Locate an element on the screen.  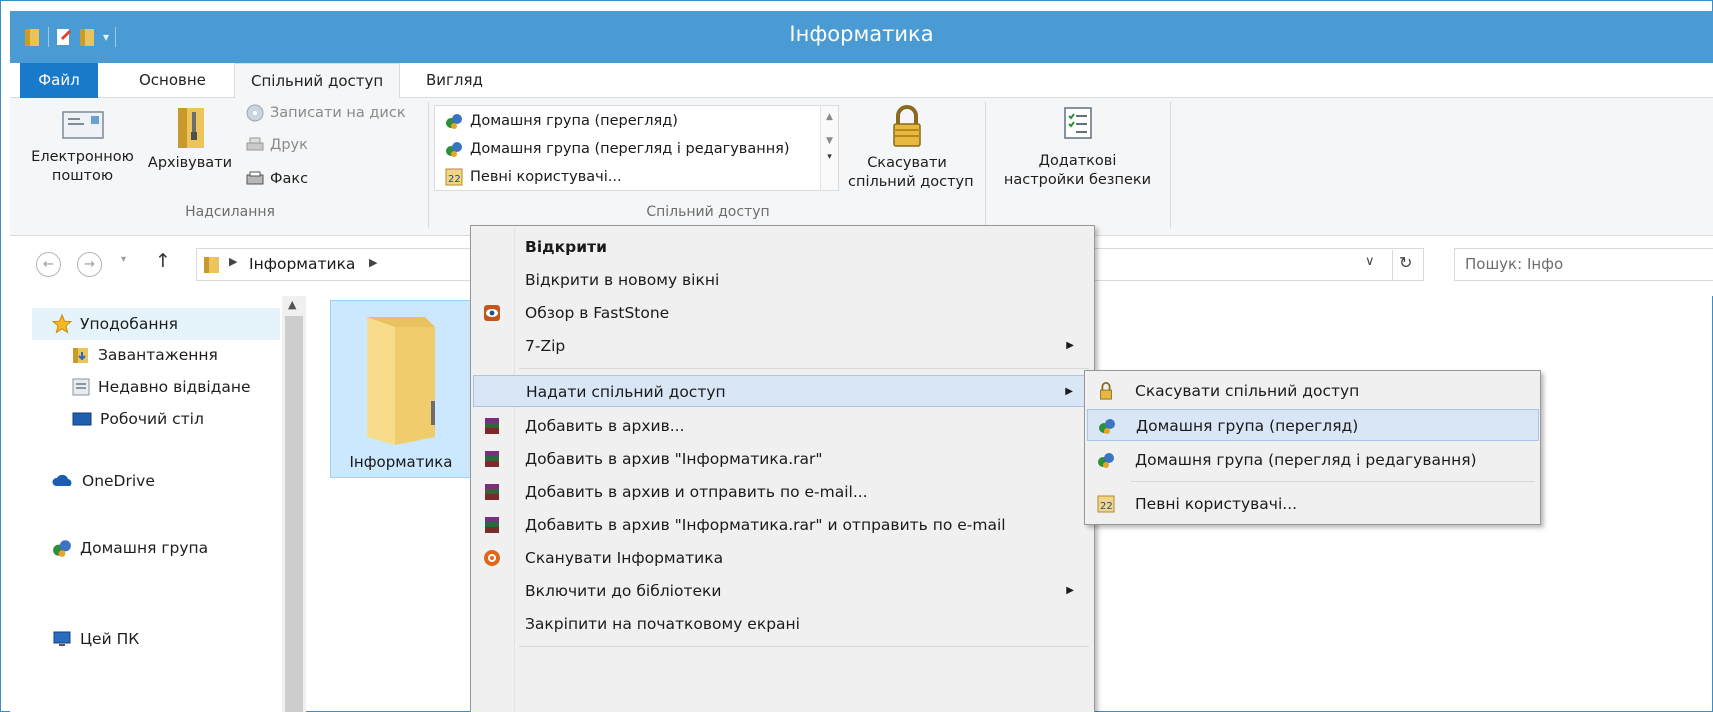
nav-item-desktop: Робочий стіл is located at coordinates (138, 419).